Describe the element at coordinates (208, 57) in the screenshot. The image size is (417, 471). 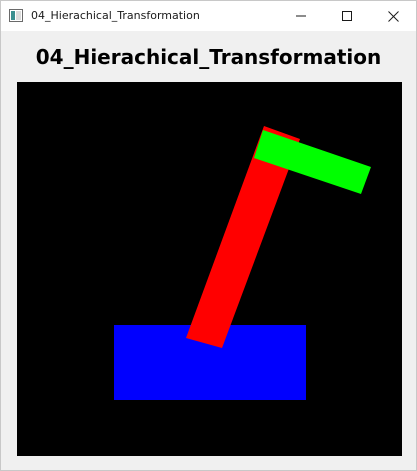
I see `page-title: 04_Hierachical_Transformation` at that location.